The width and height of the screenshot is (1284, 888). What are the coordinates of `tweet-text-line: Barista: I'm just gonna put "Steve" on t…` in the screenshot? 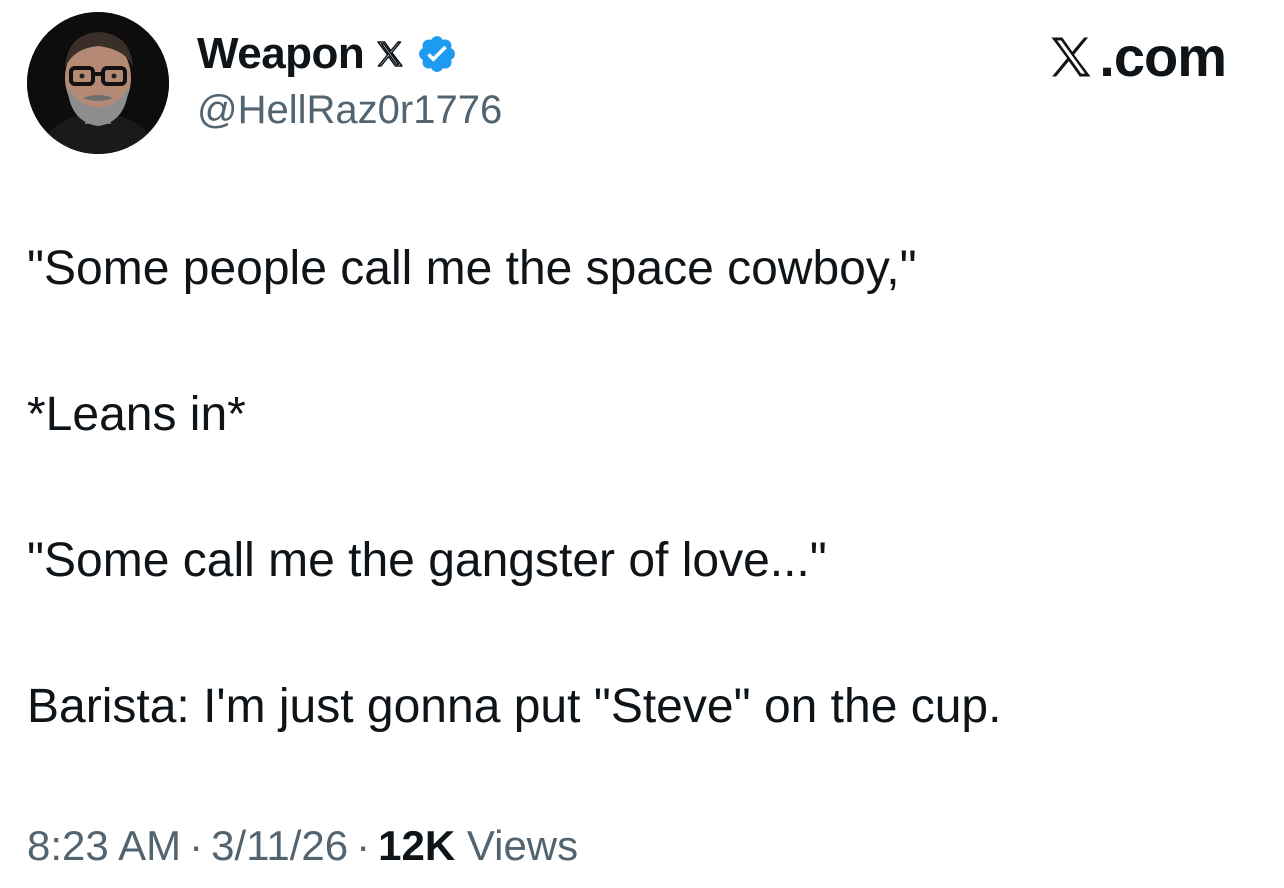 It's located at (514, 706).